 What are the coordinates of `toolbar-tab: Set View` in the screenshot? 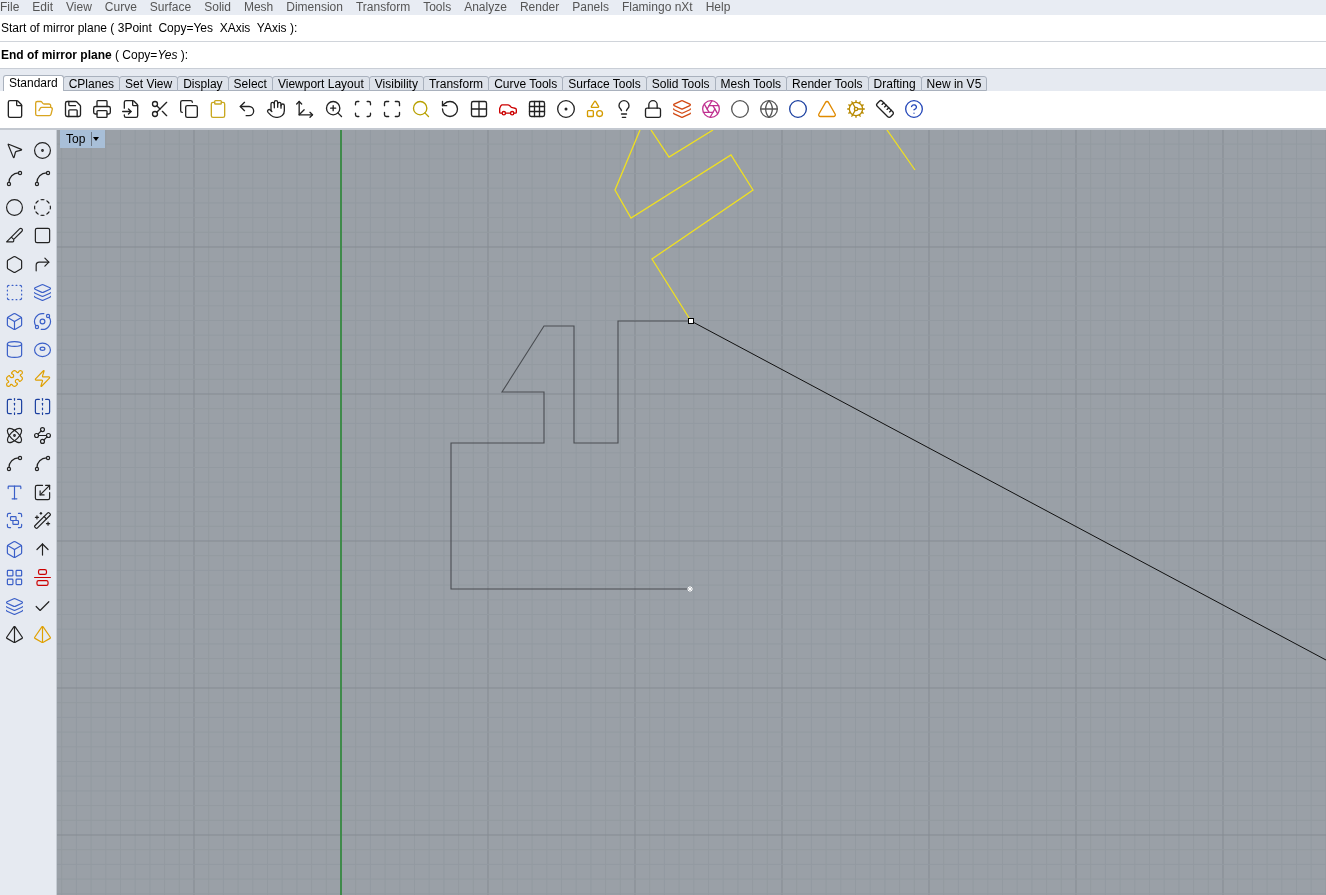 It's located at (149, 83).